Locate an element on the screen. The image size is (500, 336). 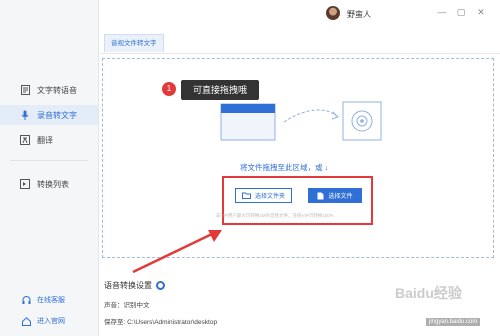
folder-icon is located at coordinates (246, 195).